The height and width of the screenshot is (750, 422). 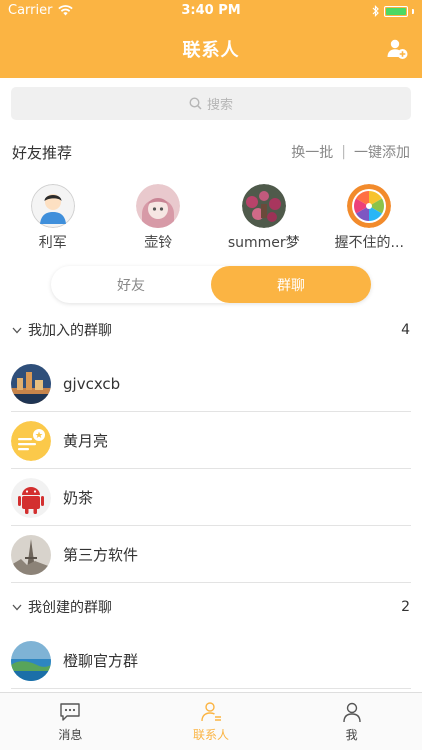 I want to click on tab-bar: 消息 联系人 我, so click(x=211, y=721).